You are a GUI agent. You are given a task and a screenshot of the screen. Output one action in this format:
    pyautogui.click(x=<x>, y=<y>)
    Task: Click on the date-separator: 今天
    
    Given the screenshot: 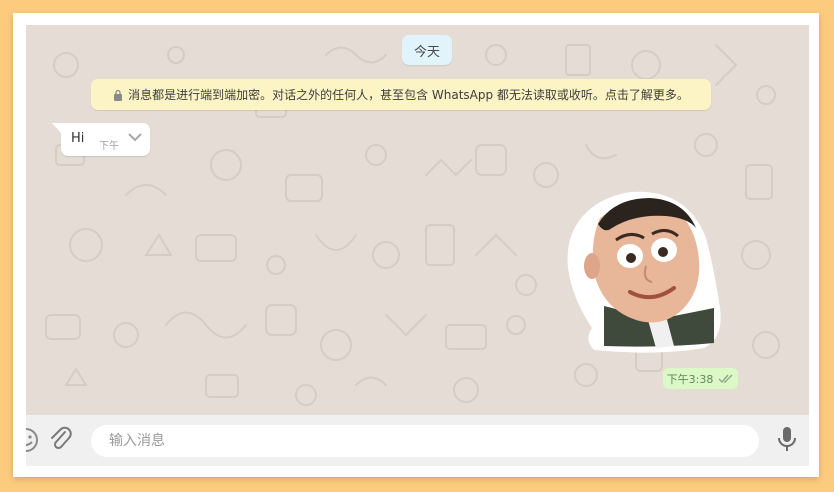 What is the action you would take?
    pyautogui.click(x=427, y=50)
    